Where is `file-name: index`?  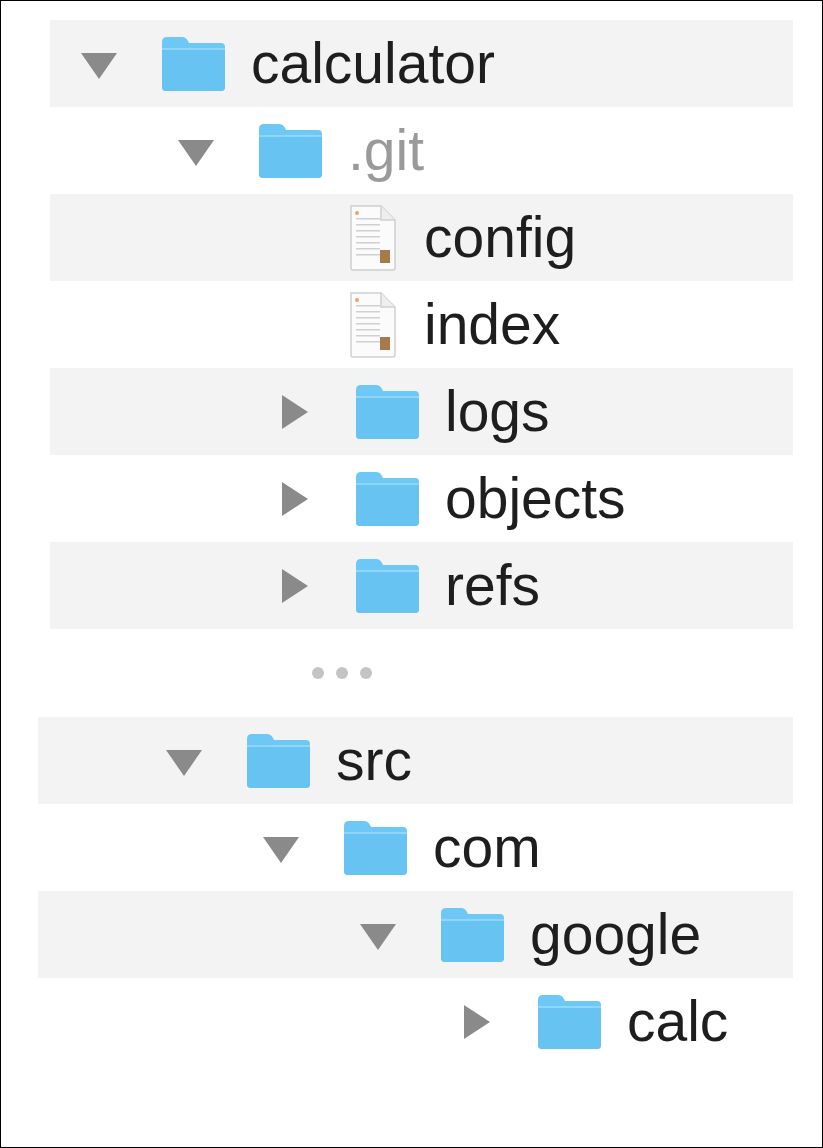 file-name: index is located at coordinates (492, 324).